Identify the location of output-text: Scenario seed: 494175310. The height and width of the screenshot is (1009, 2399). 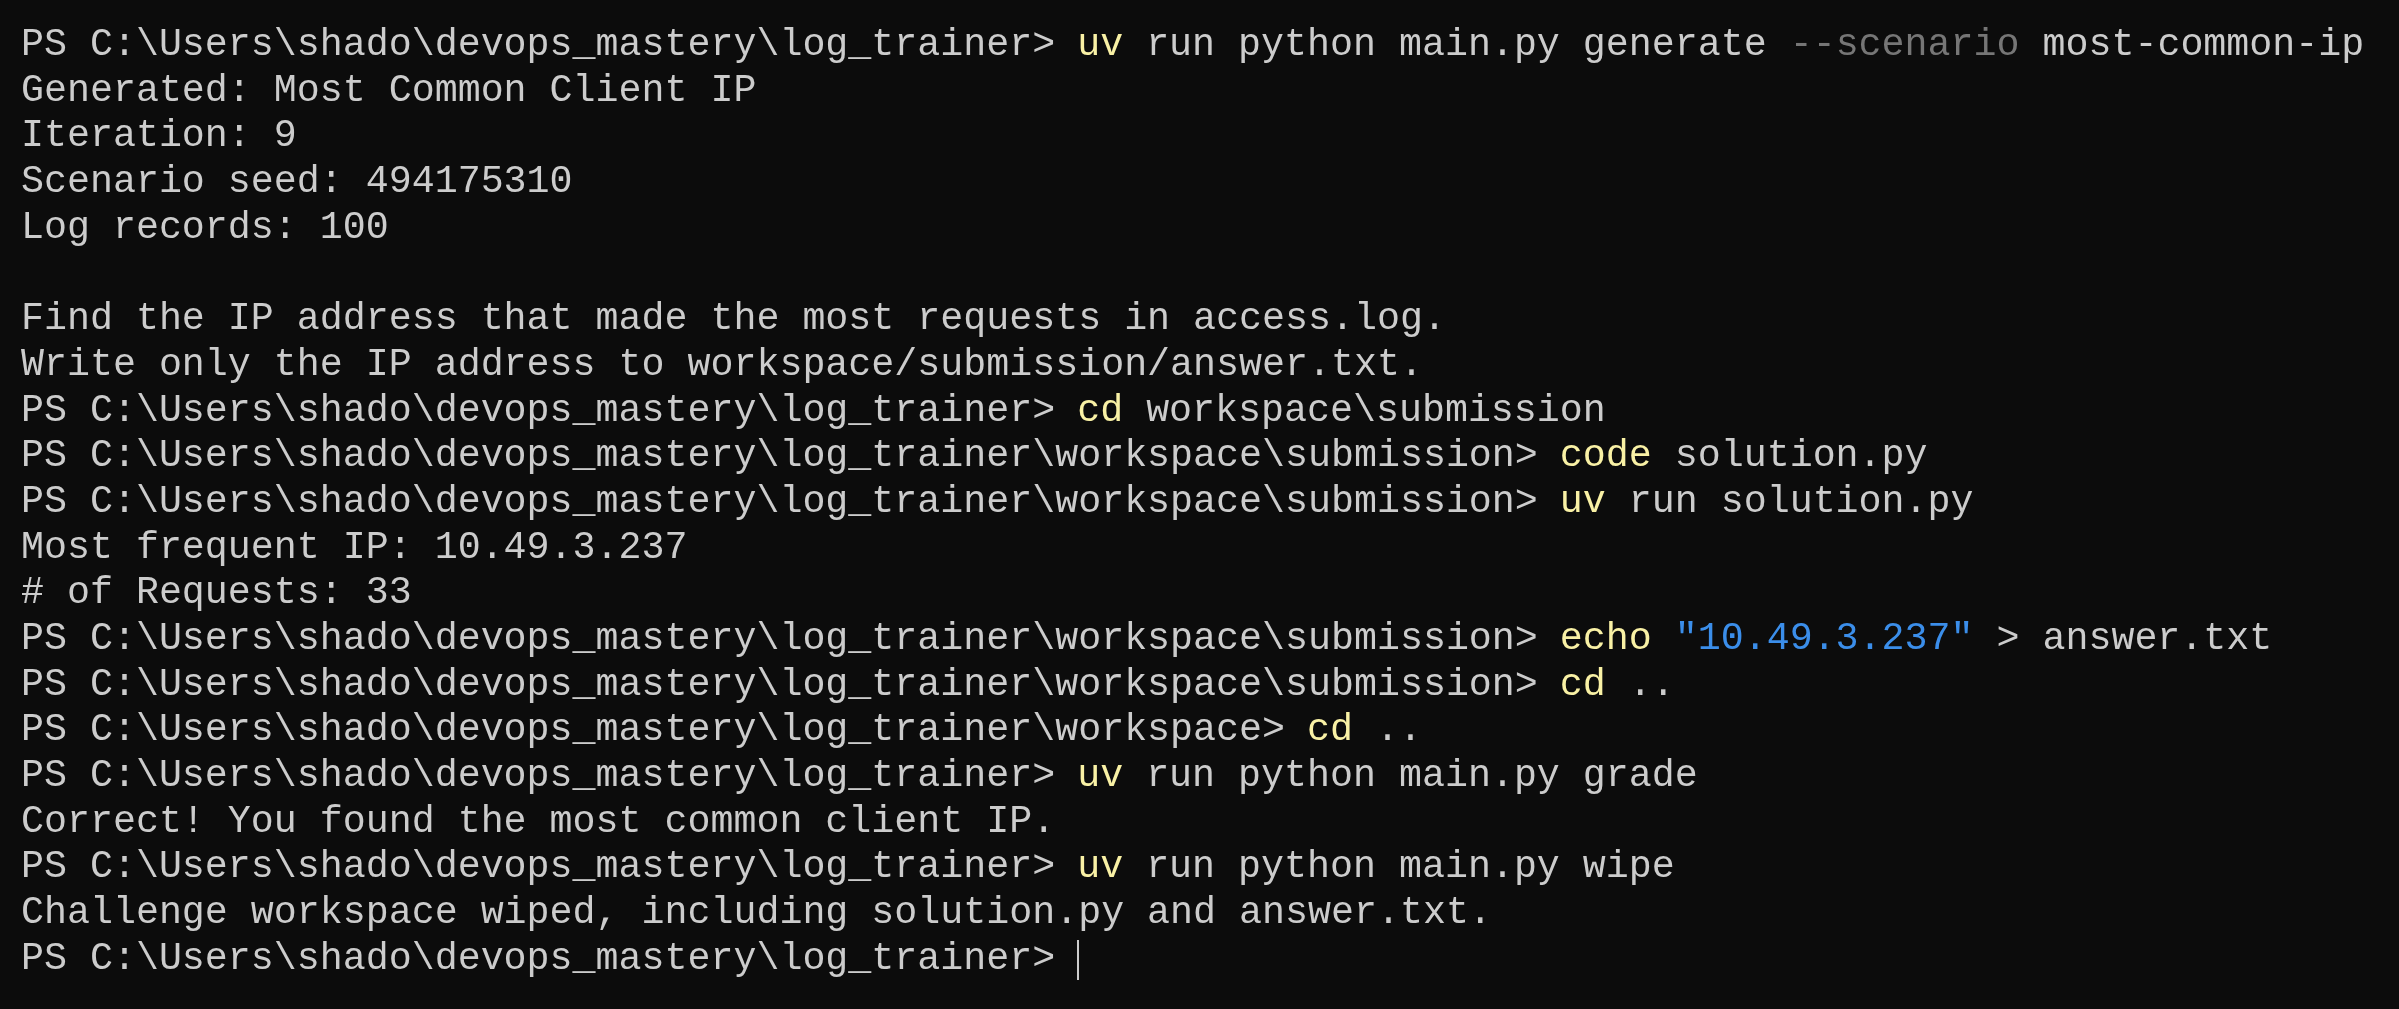
(297, 183).